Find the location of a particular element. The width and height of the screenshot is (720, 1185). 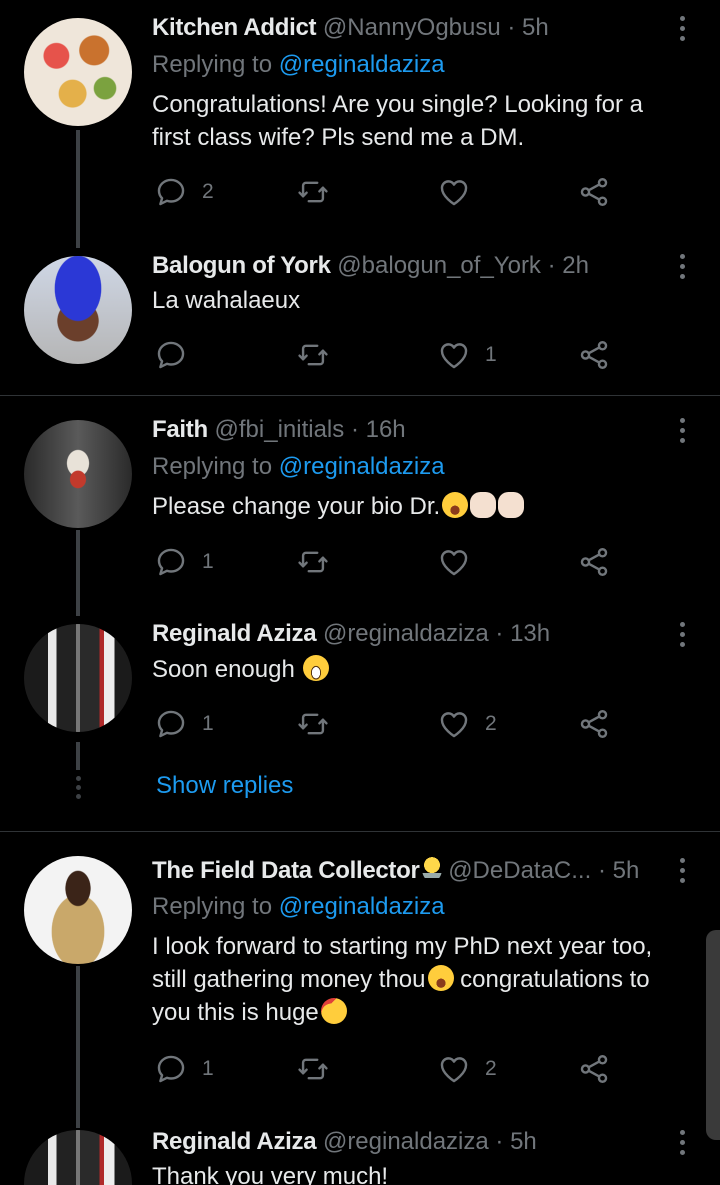

grinning-emoji-icon is located at coordinates (316, 668).